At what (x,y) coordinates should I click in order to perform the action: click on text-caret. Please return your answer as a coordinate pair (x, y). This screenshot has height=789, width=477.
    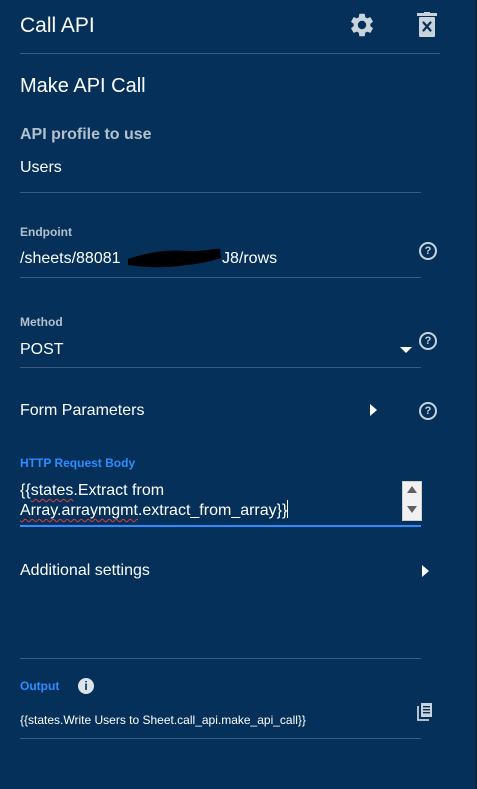
    Looking at the image, I should click on (288, 509).